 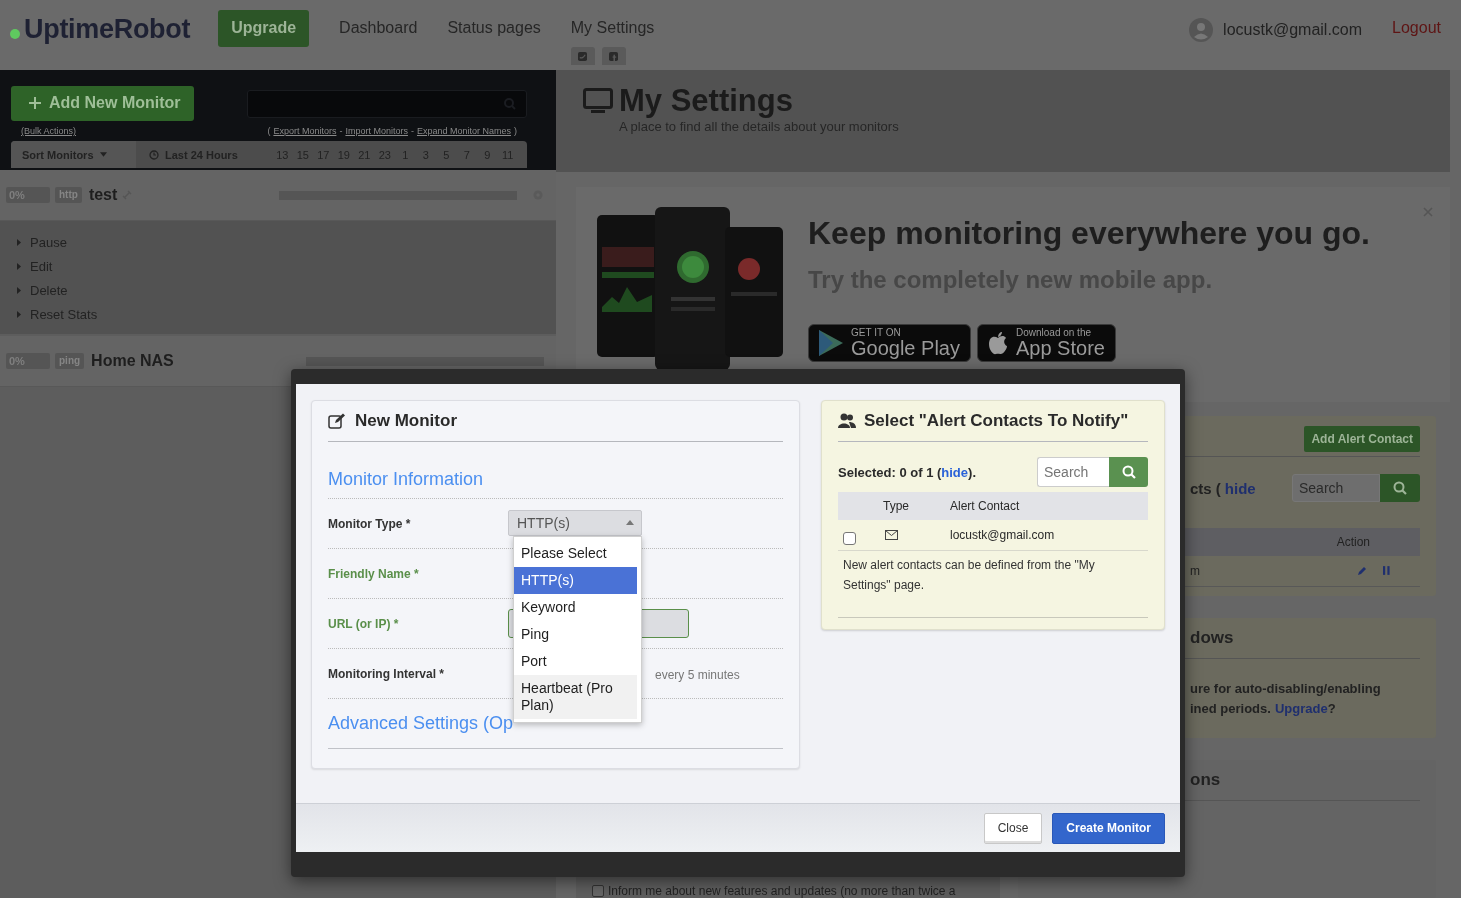 I want to click on selection-count: Selected: 0 of 1 (, so click(x=890, y=472).